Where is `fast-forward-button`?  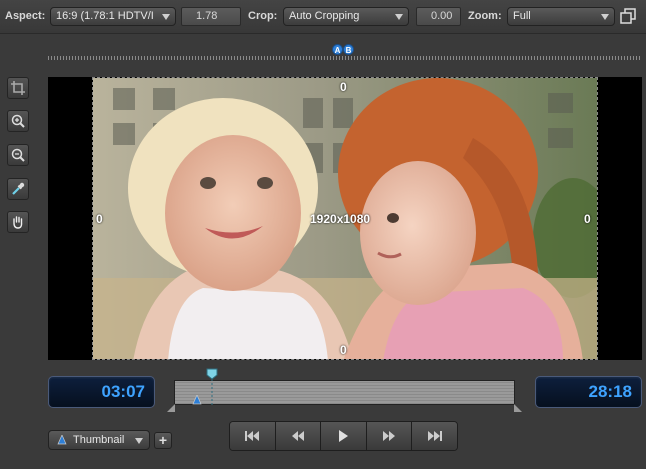 fast-forward-button is located at coordinates (389, 436).